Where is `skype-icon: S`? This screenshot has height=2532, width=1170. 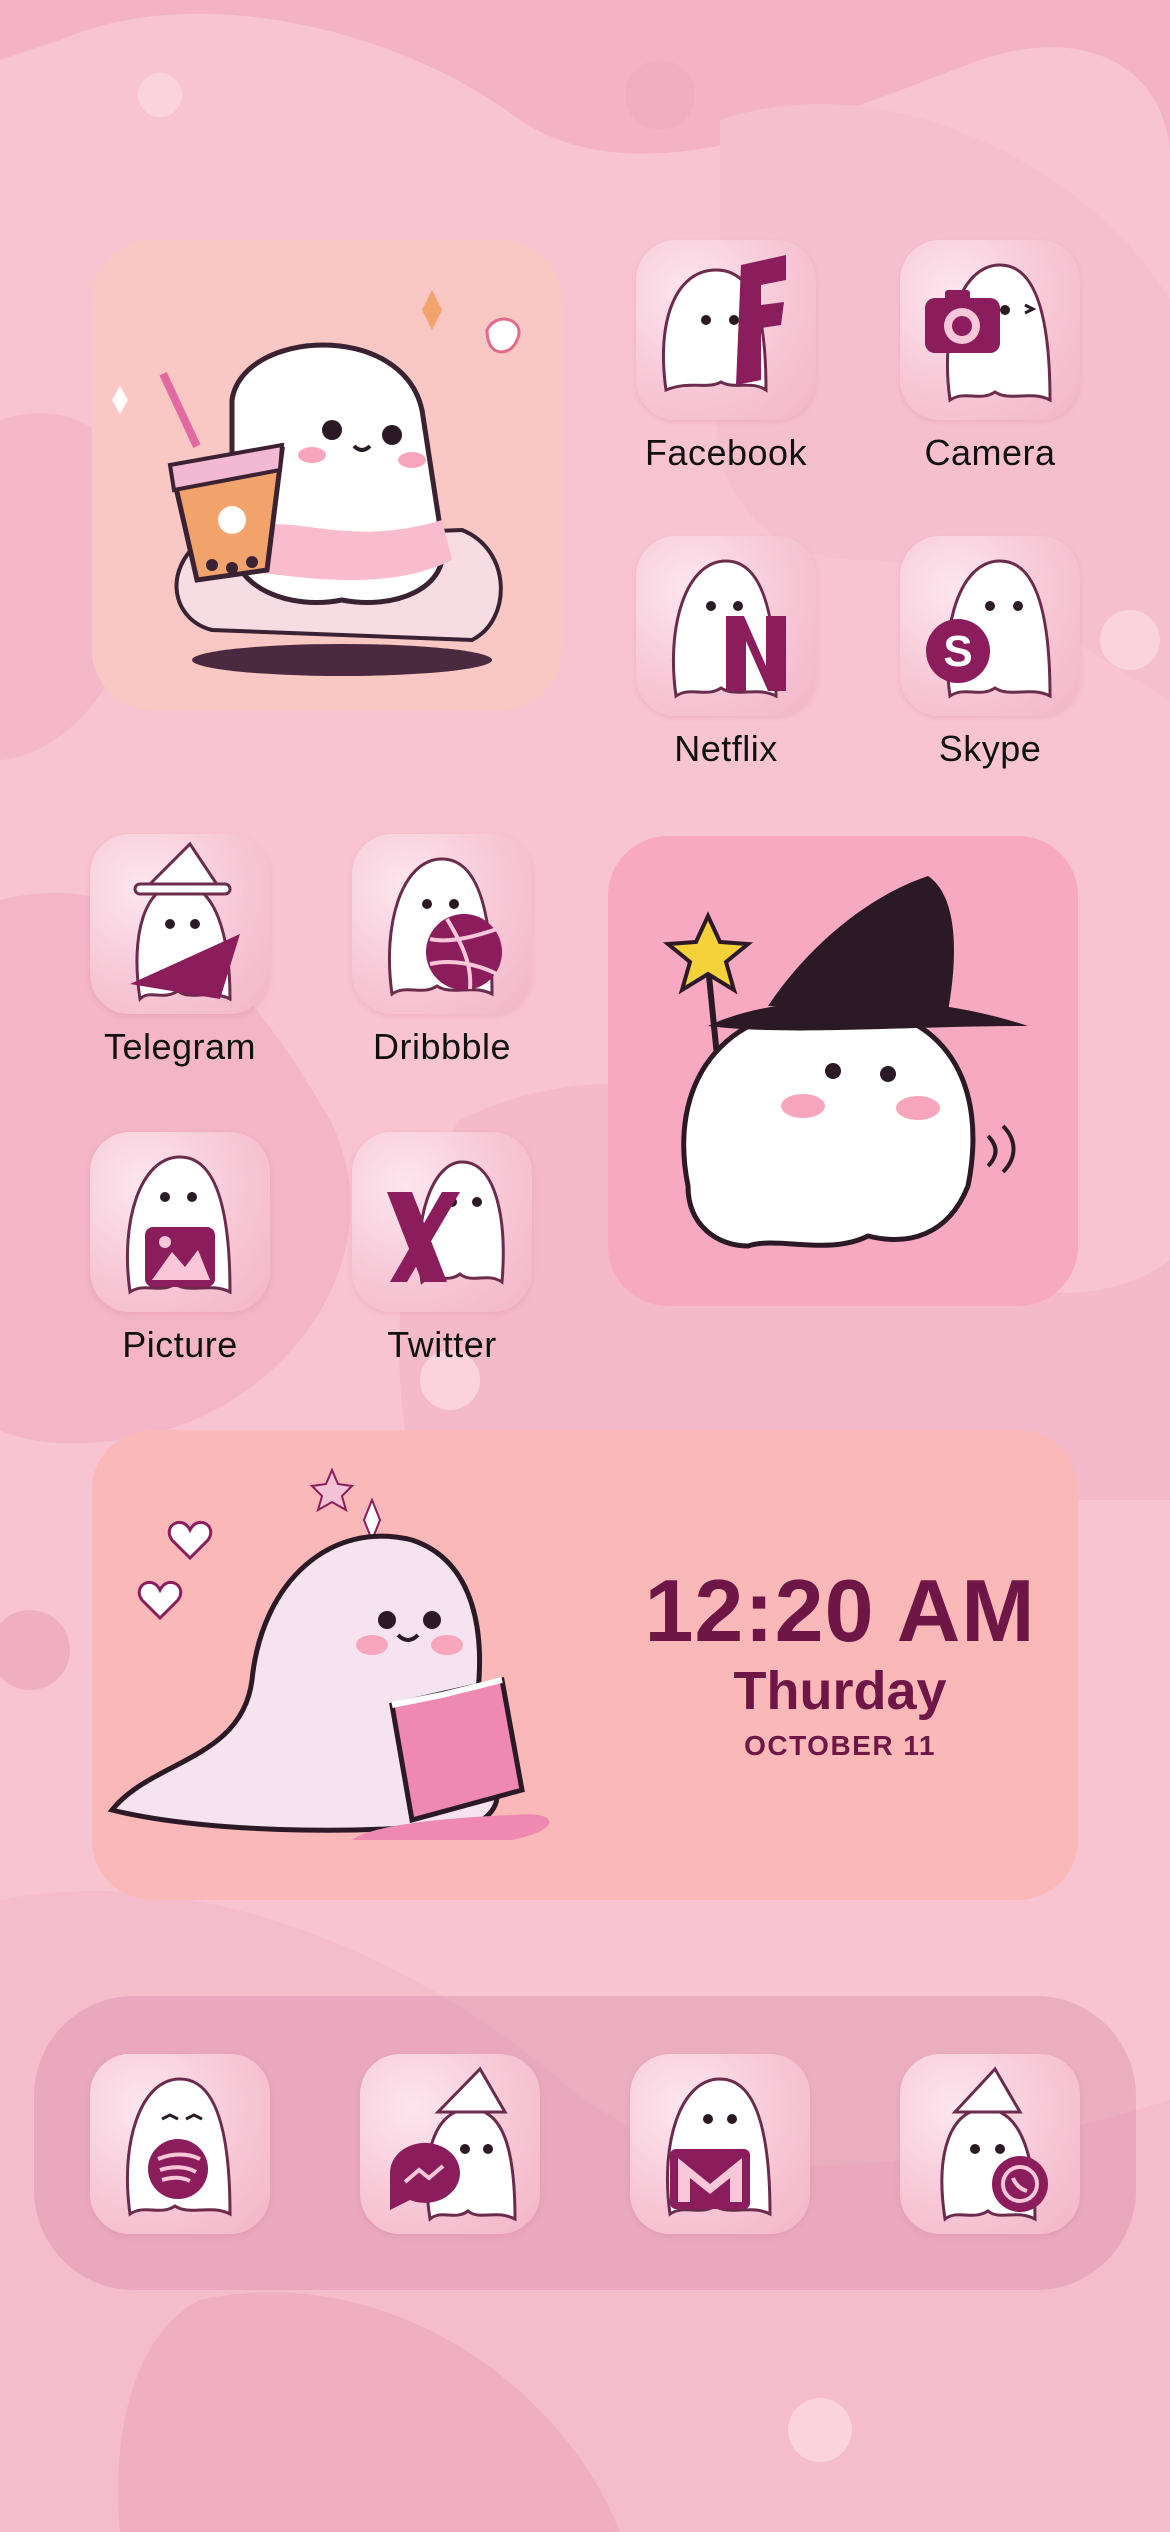
skype-icon: S is located at coordinates (989, 629).